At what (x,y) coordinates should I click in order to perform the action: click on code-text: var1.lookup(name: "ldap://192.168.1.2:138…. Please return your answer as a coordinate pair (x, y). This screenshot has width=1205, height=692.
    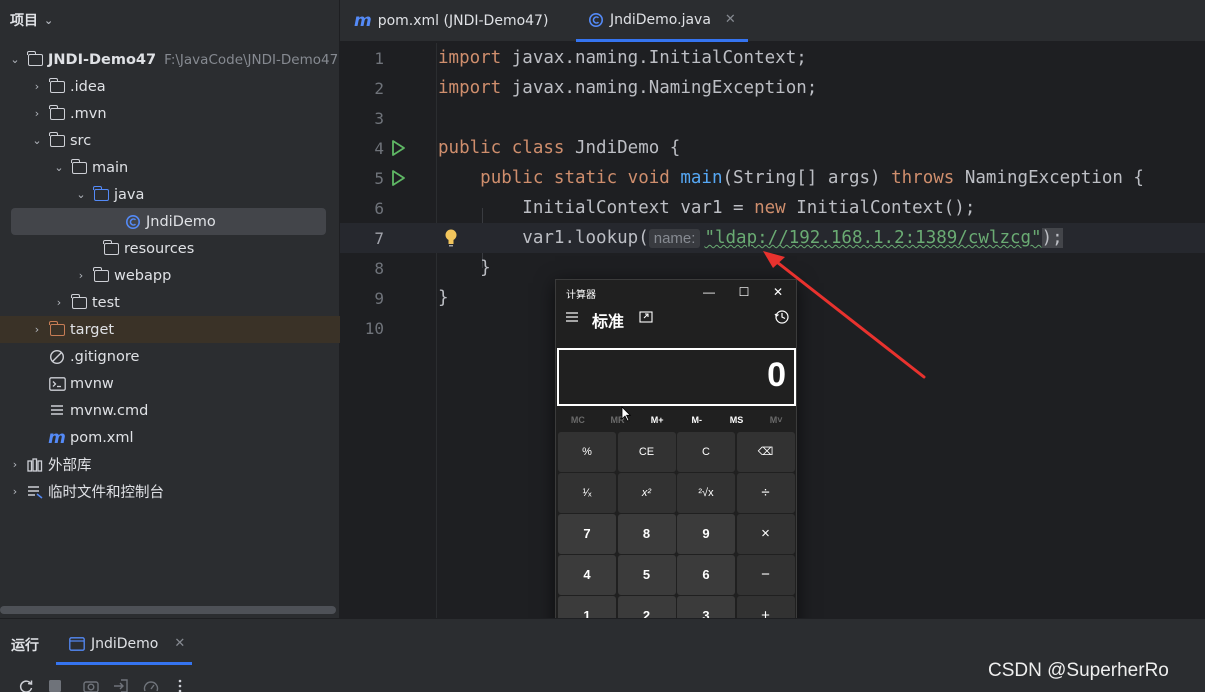
    Looking at the image, I should click on (792, 238).